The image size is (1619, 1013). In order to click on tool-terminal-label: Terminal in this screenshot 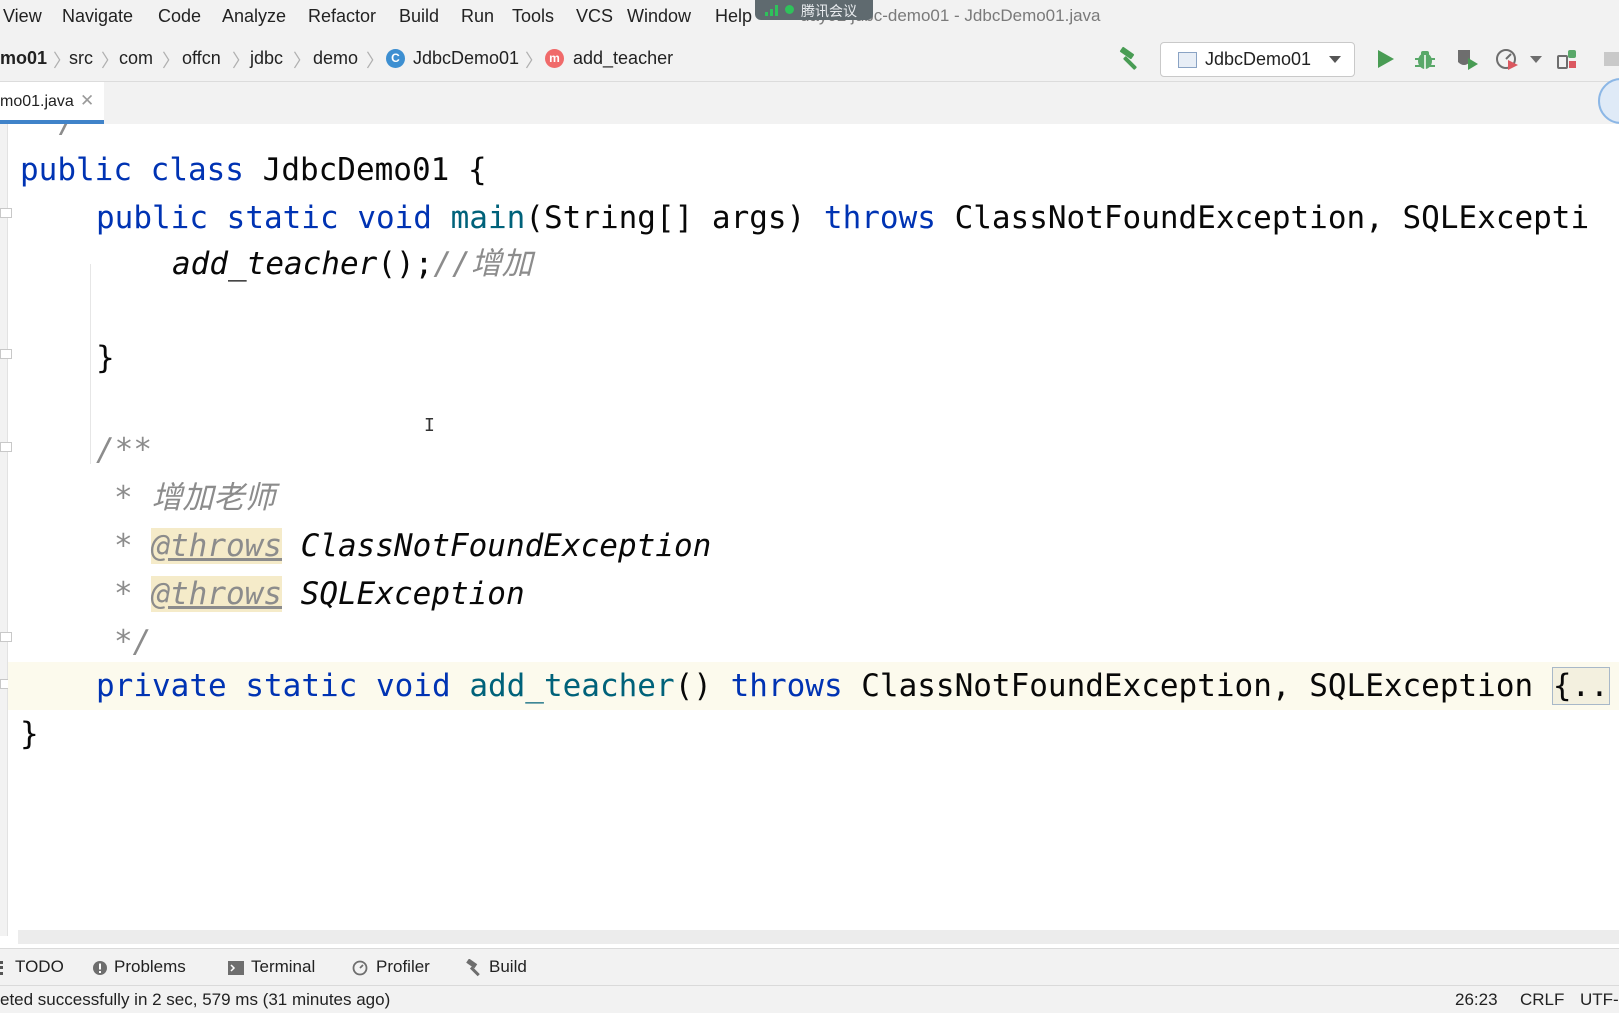, I will do `click(283, 966)`.